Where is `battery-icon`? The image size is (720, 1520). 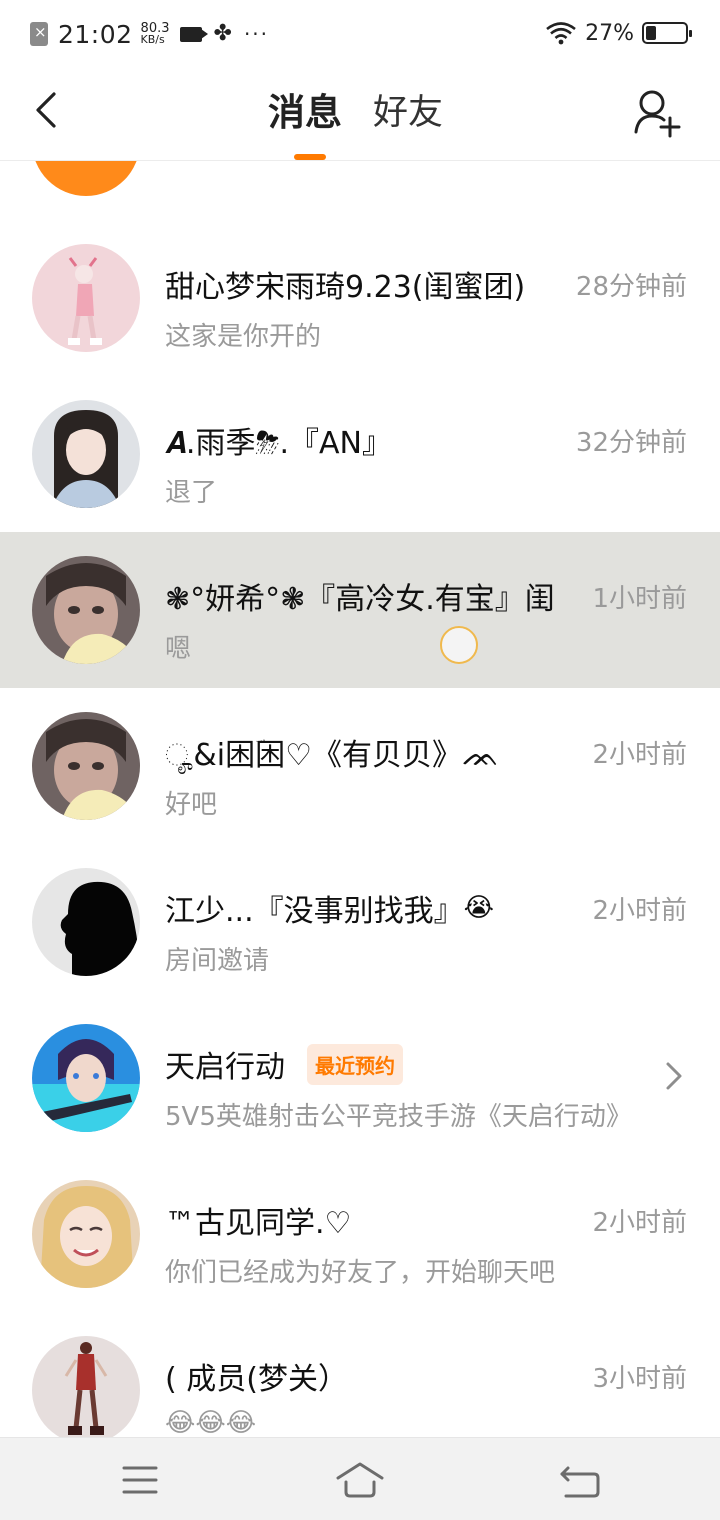
battery-icon is located at coordinates (667, 33).